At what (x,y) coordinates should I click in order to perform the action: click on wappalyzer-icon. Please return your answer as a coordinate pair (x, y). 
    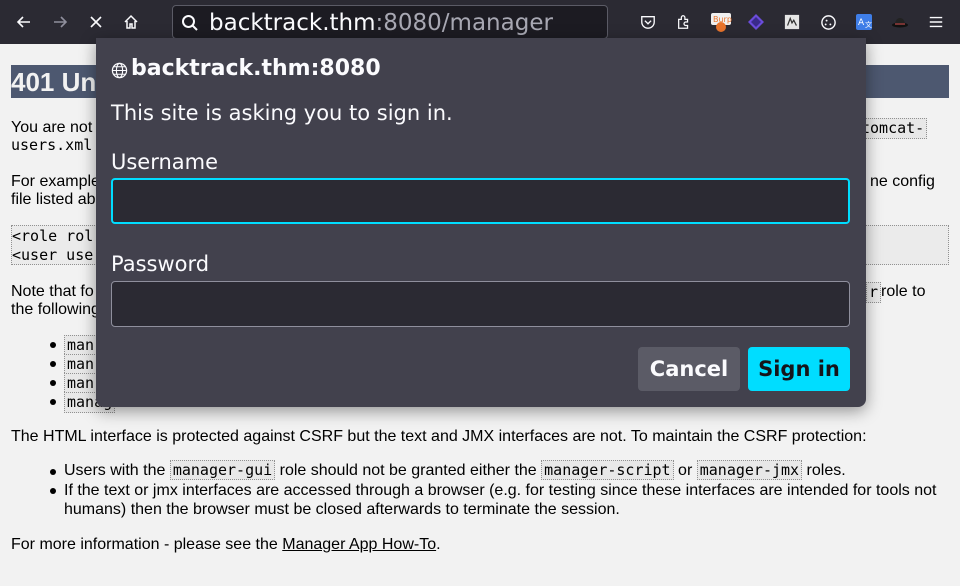
    Looking at the image, I should click on (792, 22).